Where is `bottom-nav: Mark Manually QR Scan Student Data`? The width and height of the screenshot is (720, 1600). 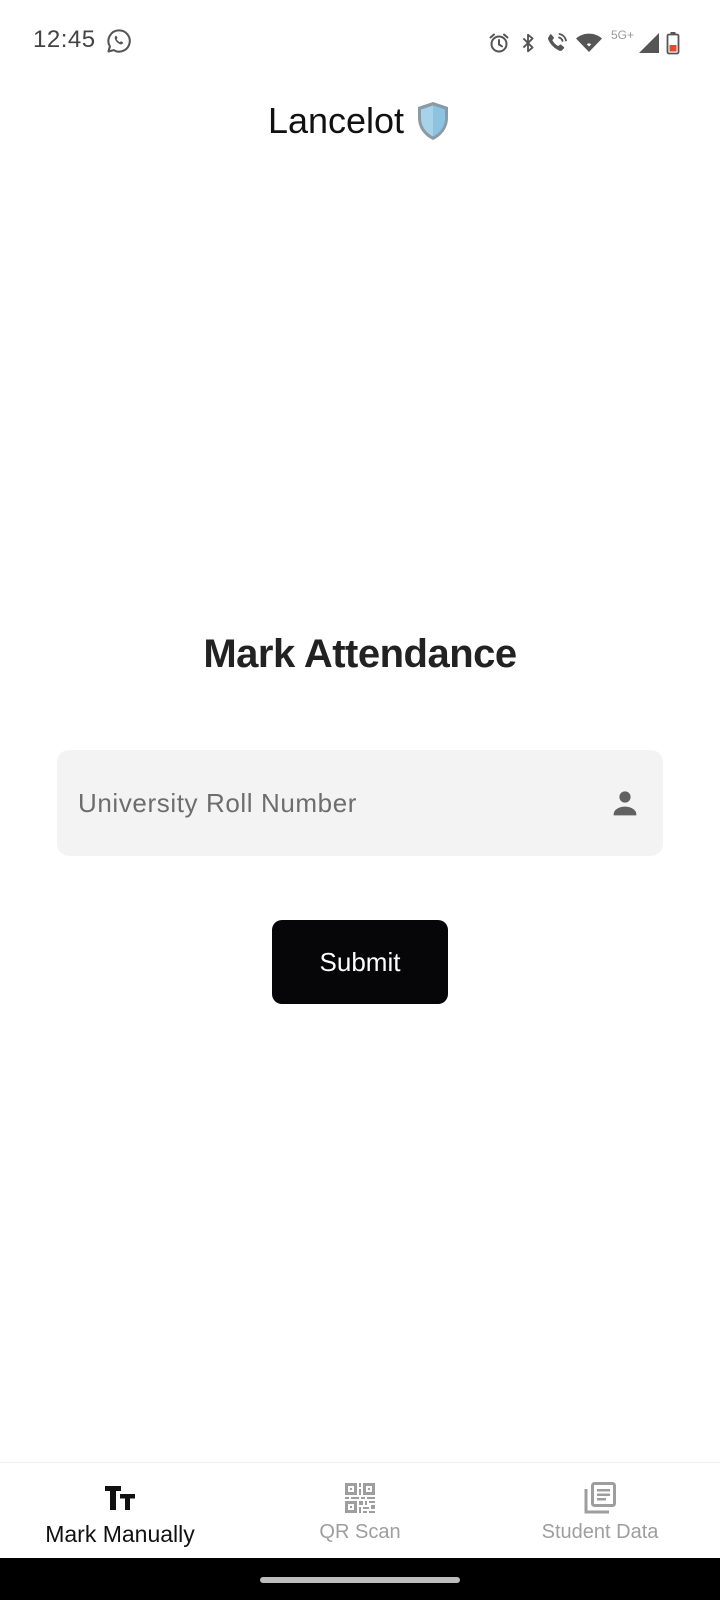 bottom-nav: Mark Manually QR Scan Student Data is located at coordinates (360, 1510).